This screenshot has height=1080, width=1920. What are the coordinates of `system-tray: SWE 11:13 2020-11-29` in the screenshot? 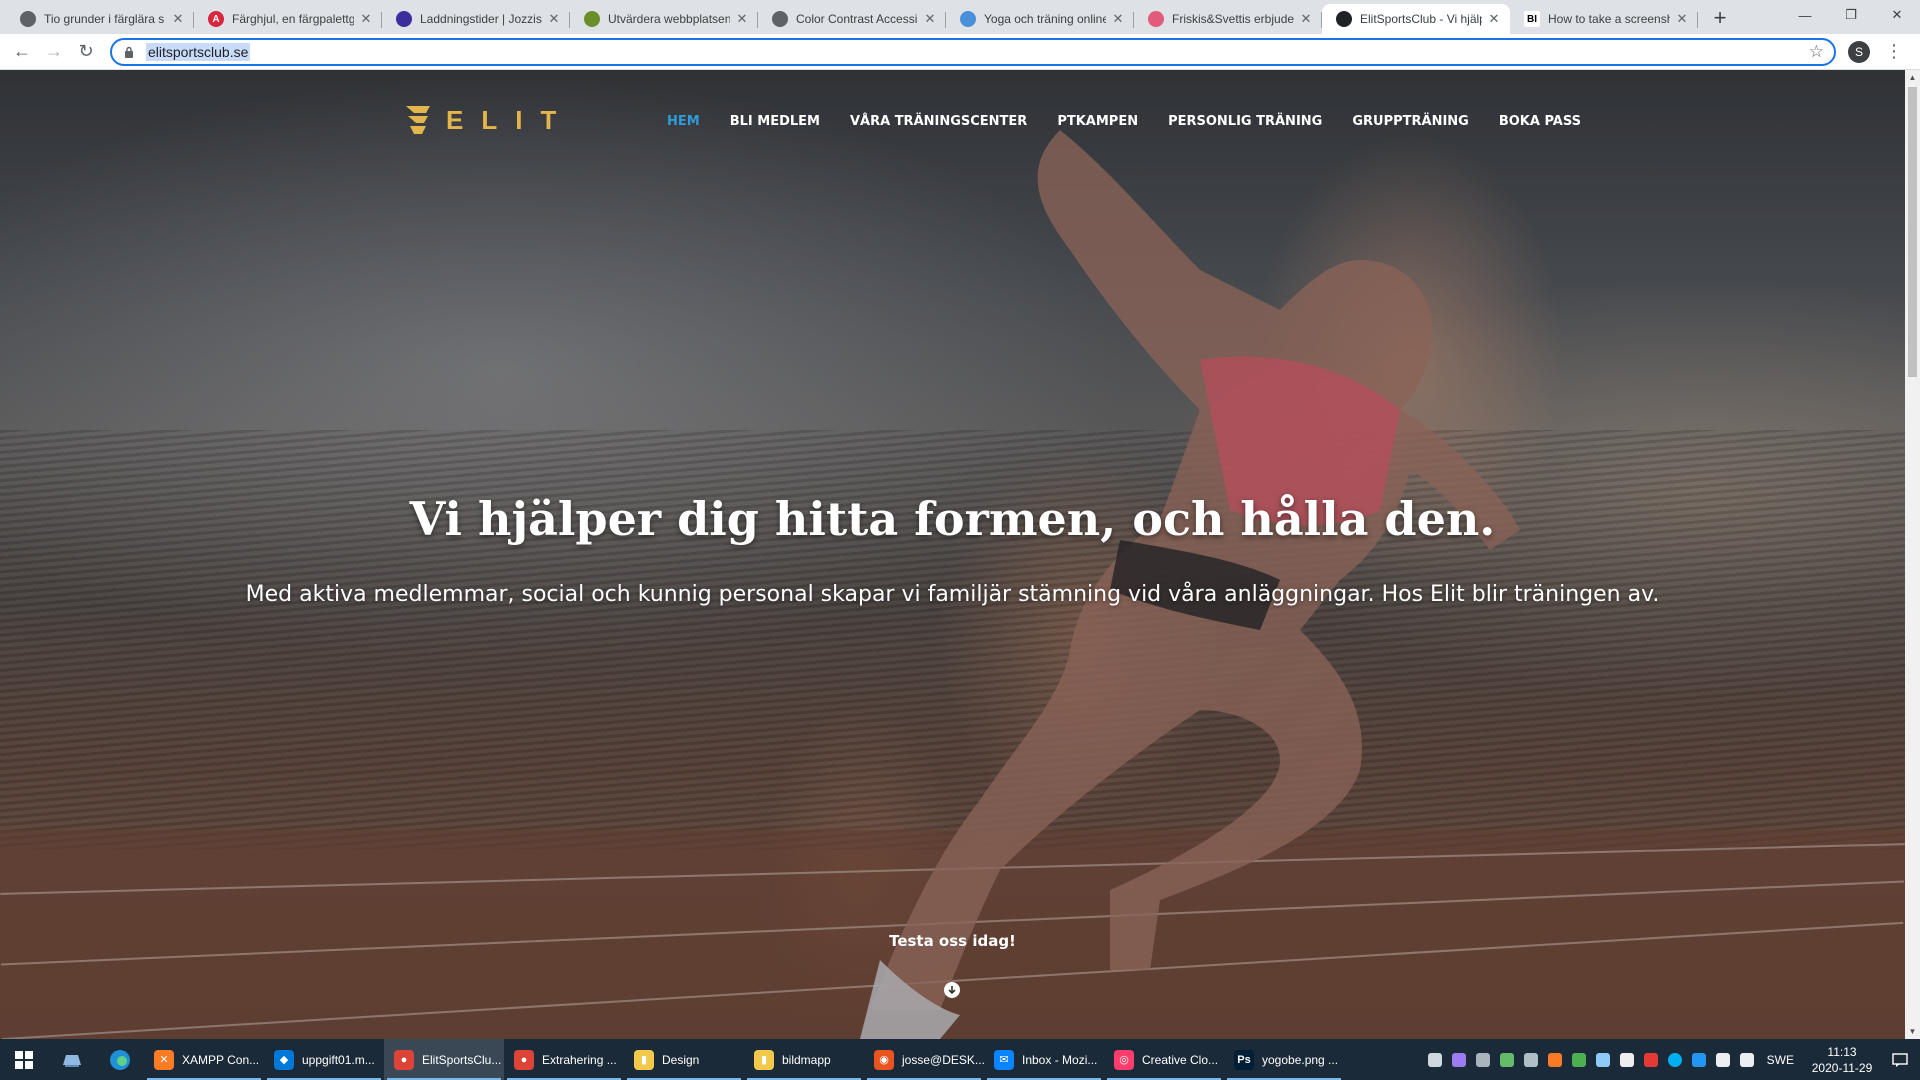 It's located at (1671, 1059).